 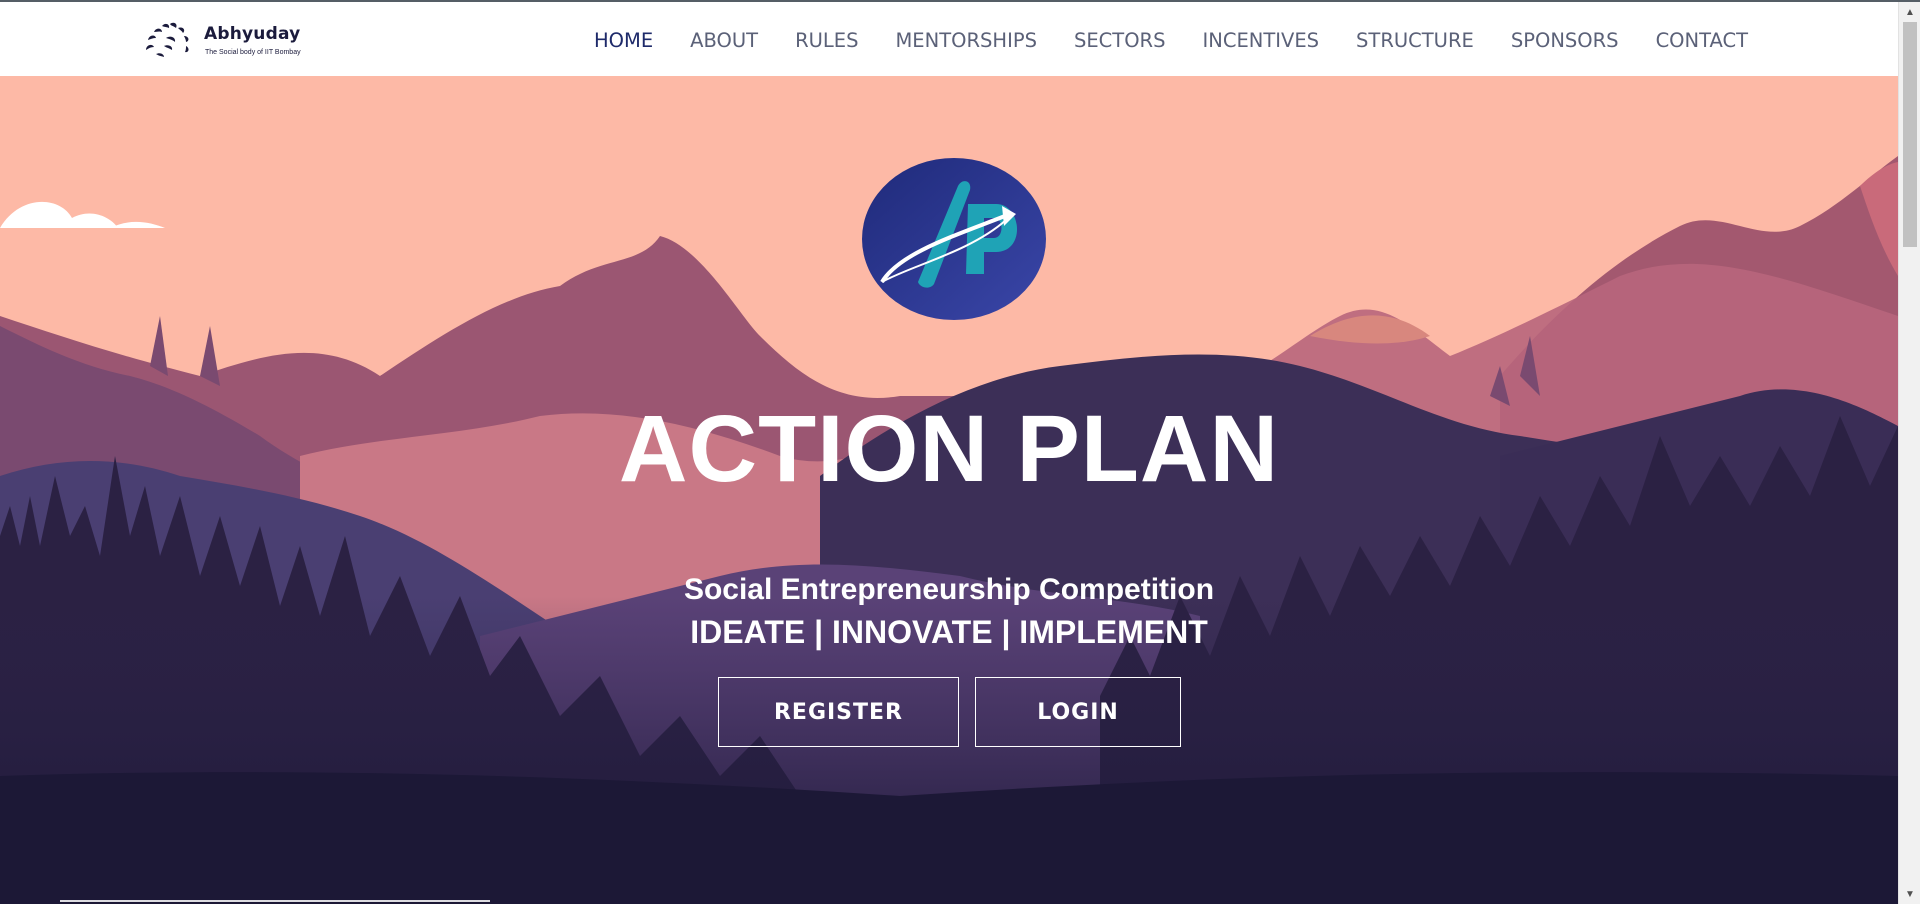 I want to click on bottom-divider, so click(x=275, y=901).